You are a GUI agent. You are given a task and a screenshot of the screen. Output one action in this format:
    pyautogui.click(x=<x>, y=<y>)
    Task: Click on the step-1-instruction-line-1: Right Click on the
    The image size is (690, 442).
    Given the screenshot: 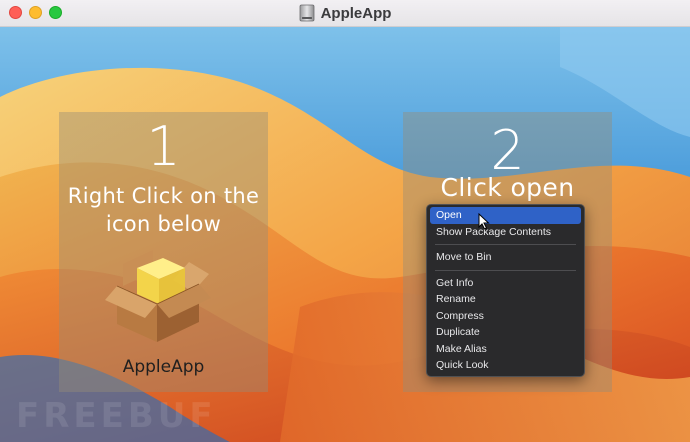 What is the action you would take?
    pyautogui.click(x=163, y=196)
    